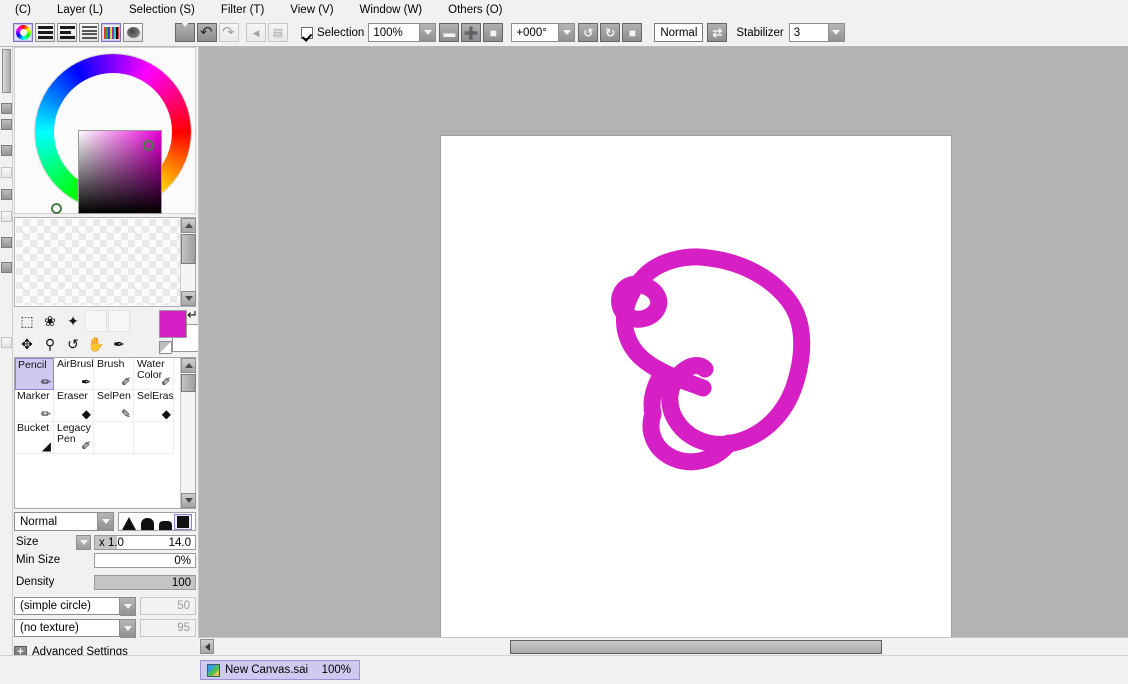 This screenshot has height=684, width=1128. What do you see at coordinates (111, 32) in the screenshot?
I see `swatches-view-button` at bounding box center [111, 32].